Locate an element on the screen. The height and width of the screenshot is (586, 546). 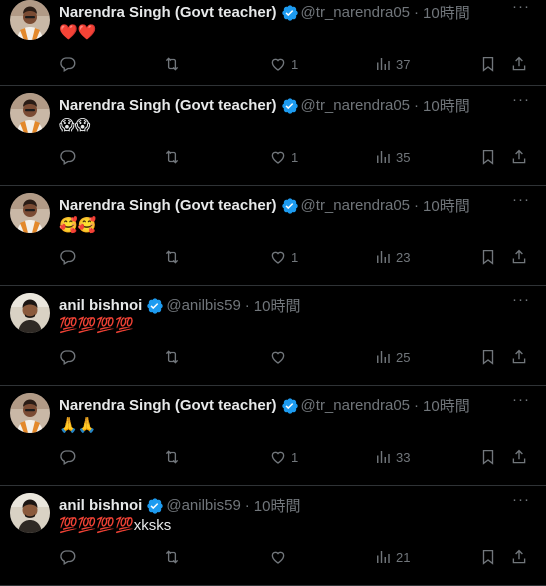
tweet-text: 🙏🙏 is located at coordinates (78, 425).